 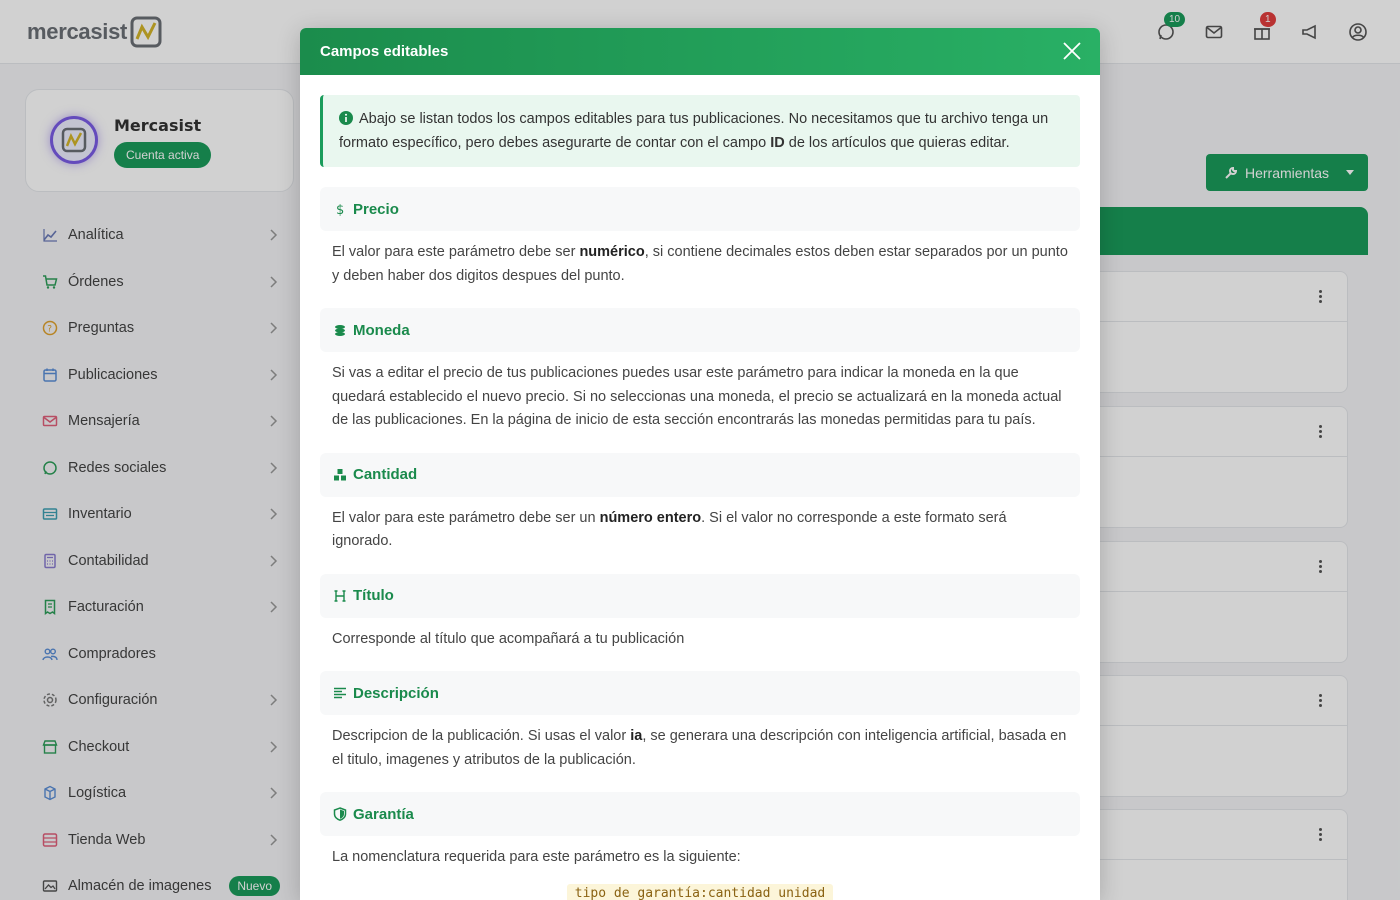 I want to click on section-title-price: Precio, so click(x=376, y=209).